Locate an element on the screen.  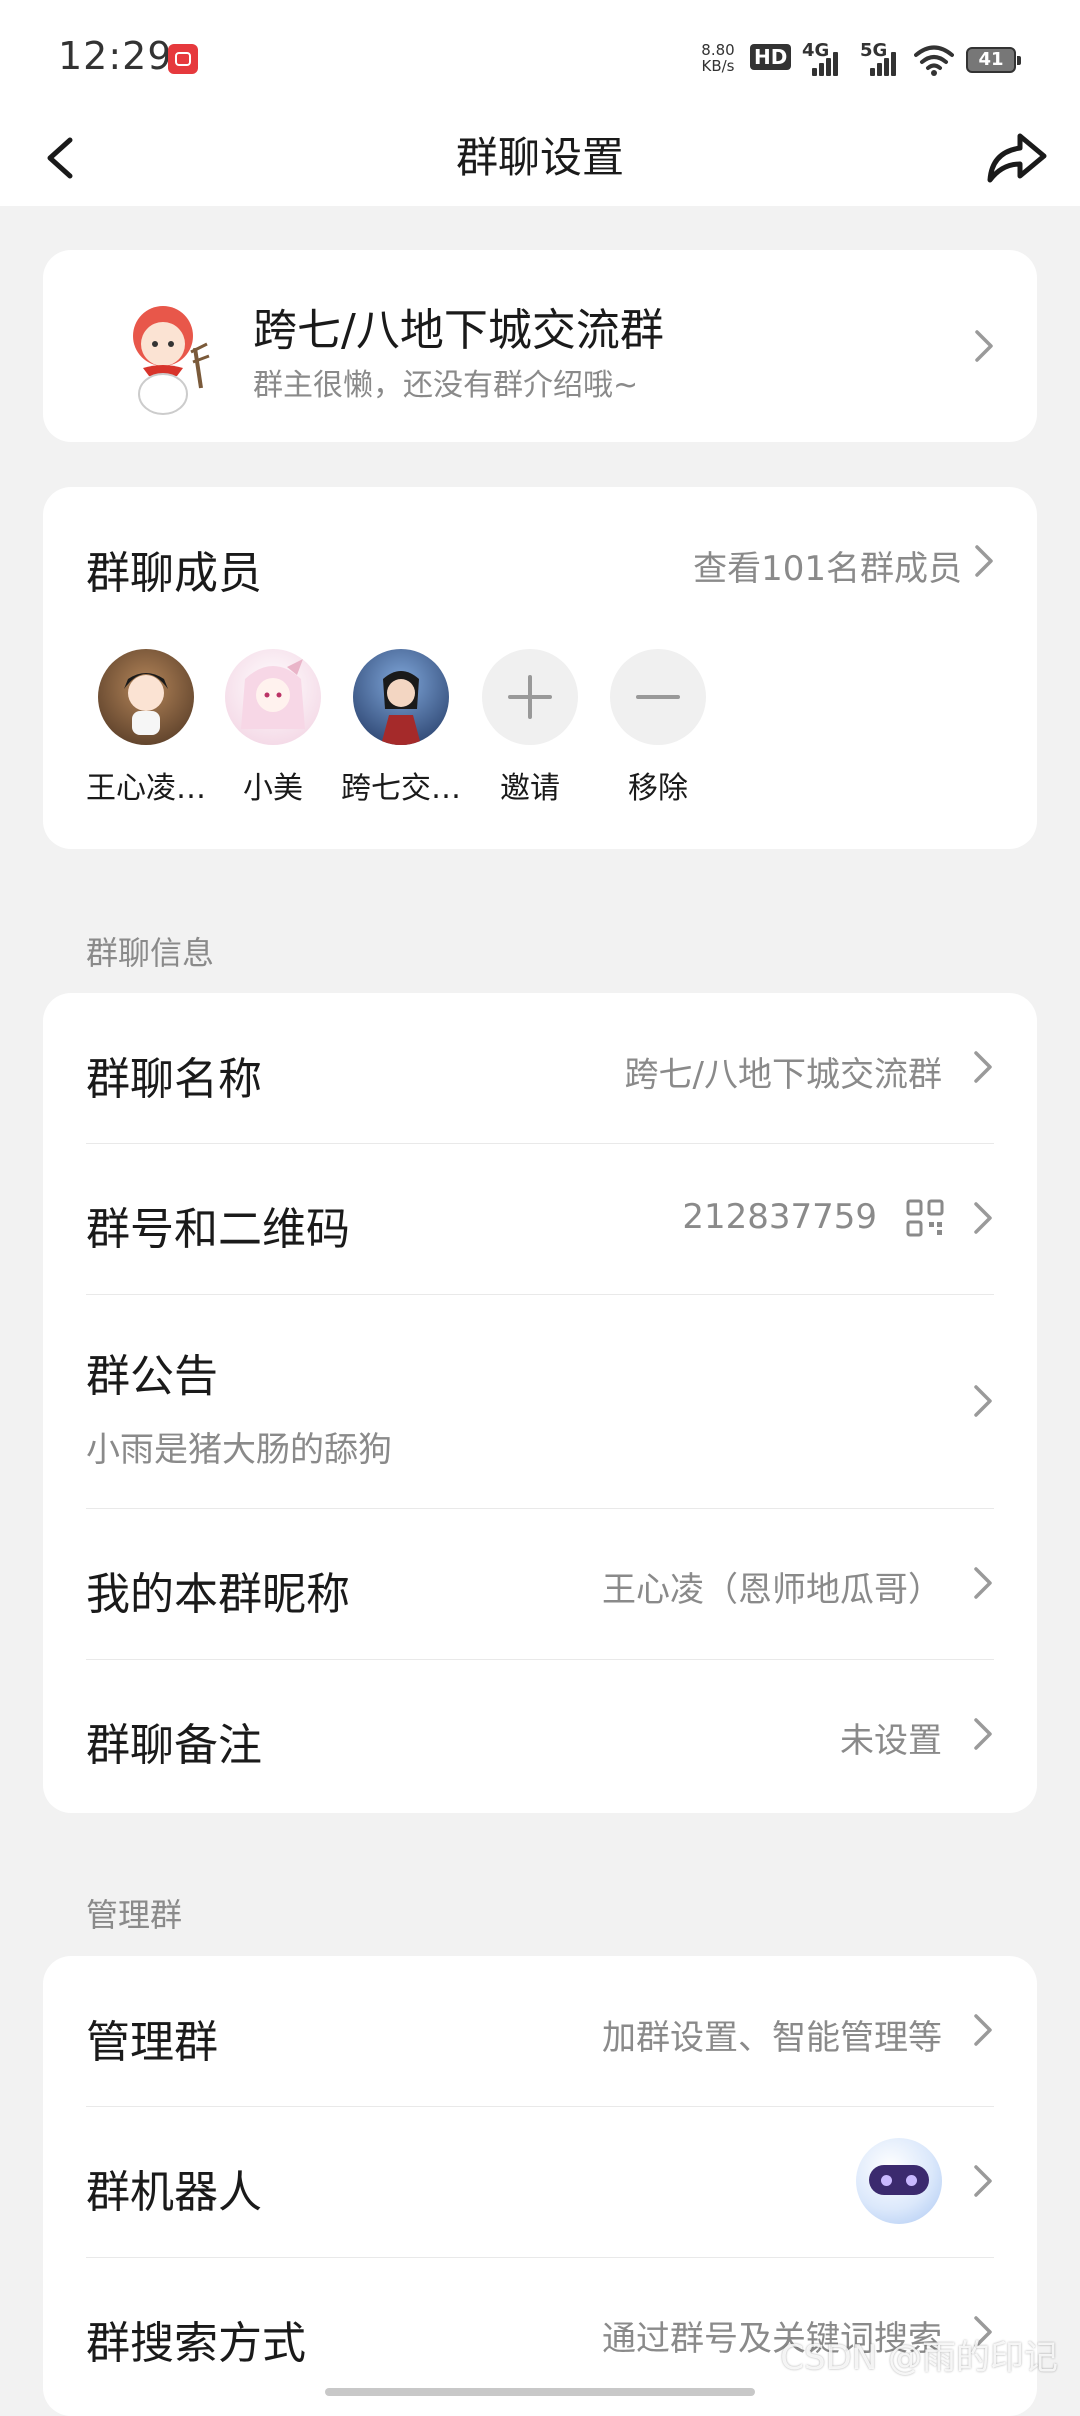
group-profile-card: 跨七/八地下城交流群 群主很懒，还没有群介绍哦~ is located at coordinates (540, 346).